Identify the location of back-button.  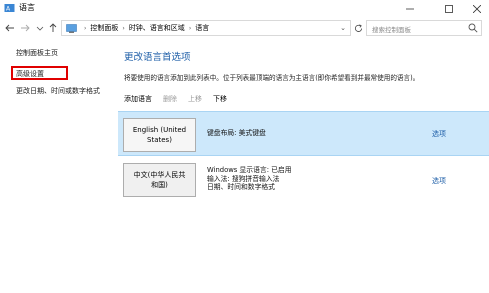
(10, 28).